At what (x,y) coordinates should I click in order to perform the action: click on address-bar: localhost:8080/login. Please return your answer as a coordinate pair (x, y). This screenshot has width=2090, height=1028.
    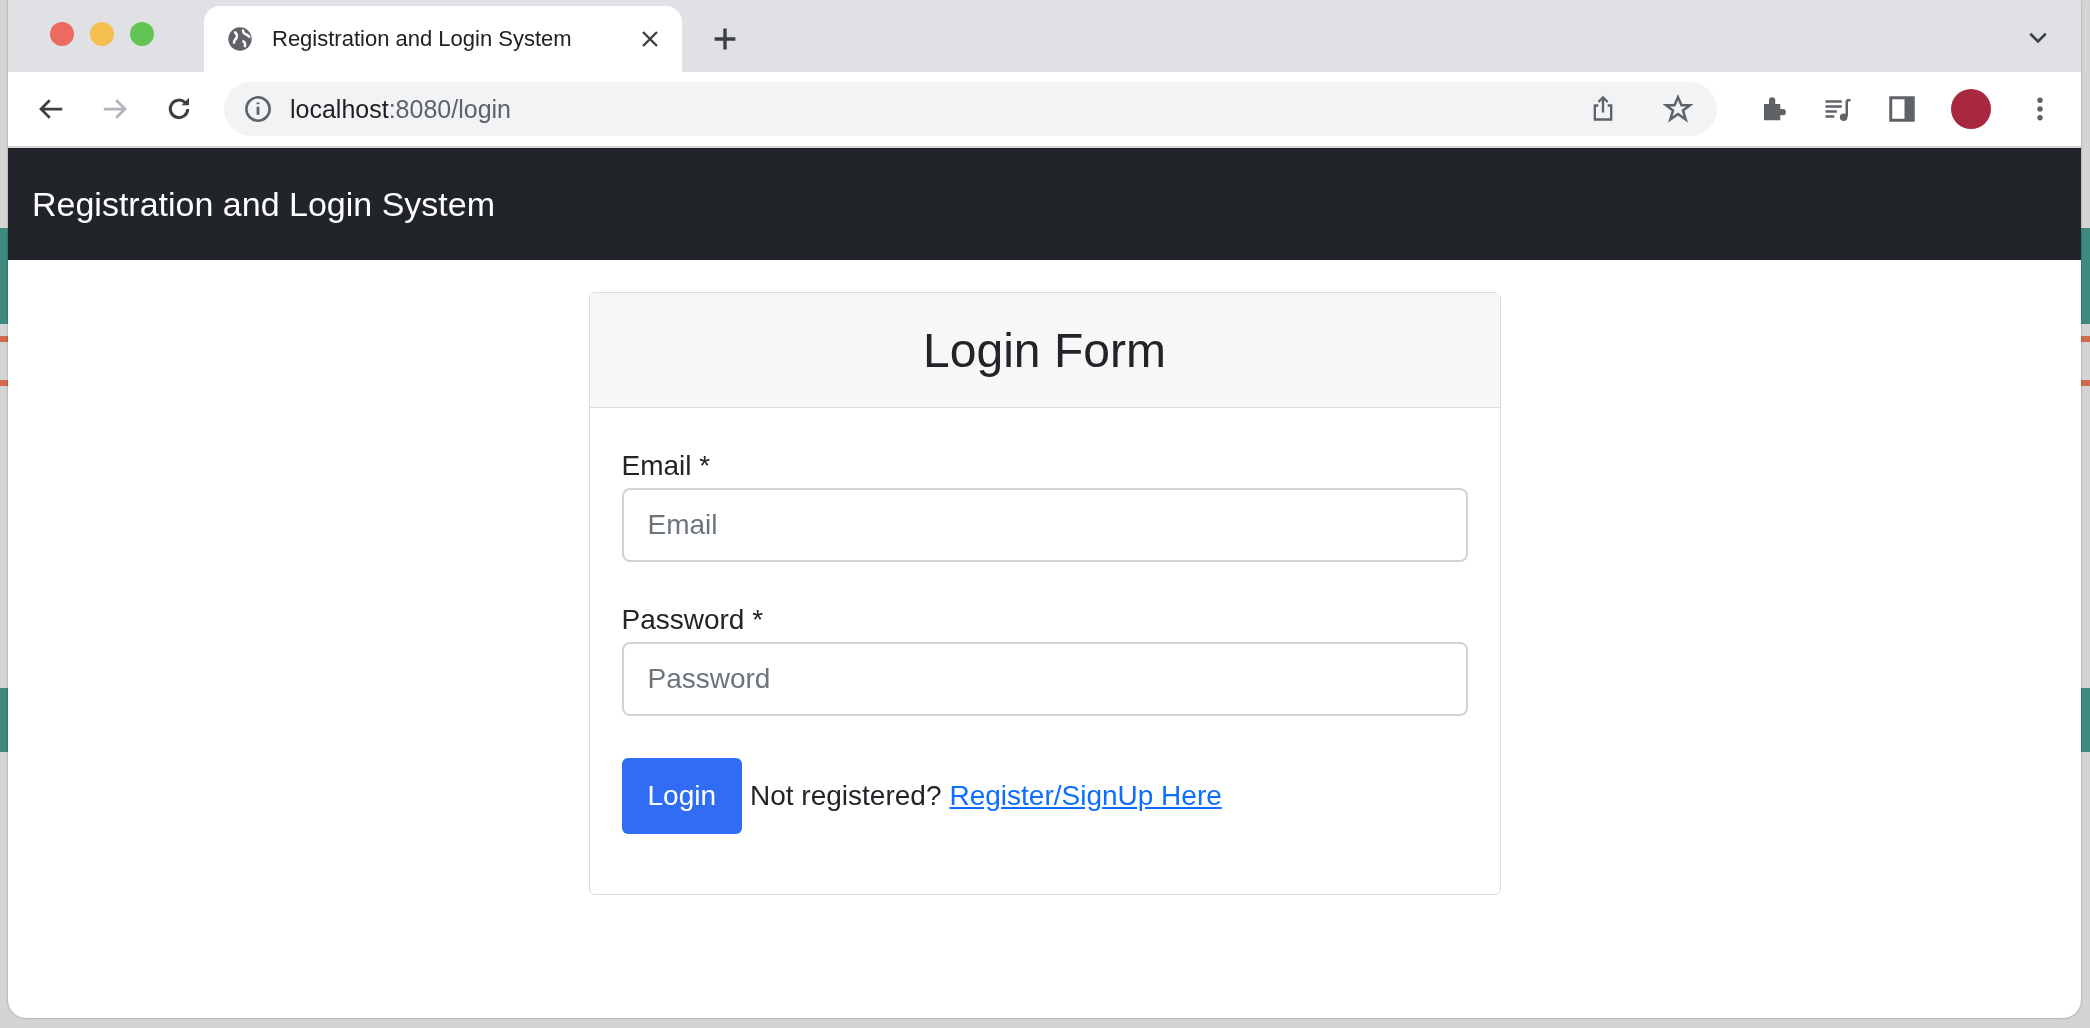
    Looking at the image, I should click on (970, 109).